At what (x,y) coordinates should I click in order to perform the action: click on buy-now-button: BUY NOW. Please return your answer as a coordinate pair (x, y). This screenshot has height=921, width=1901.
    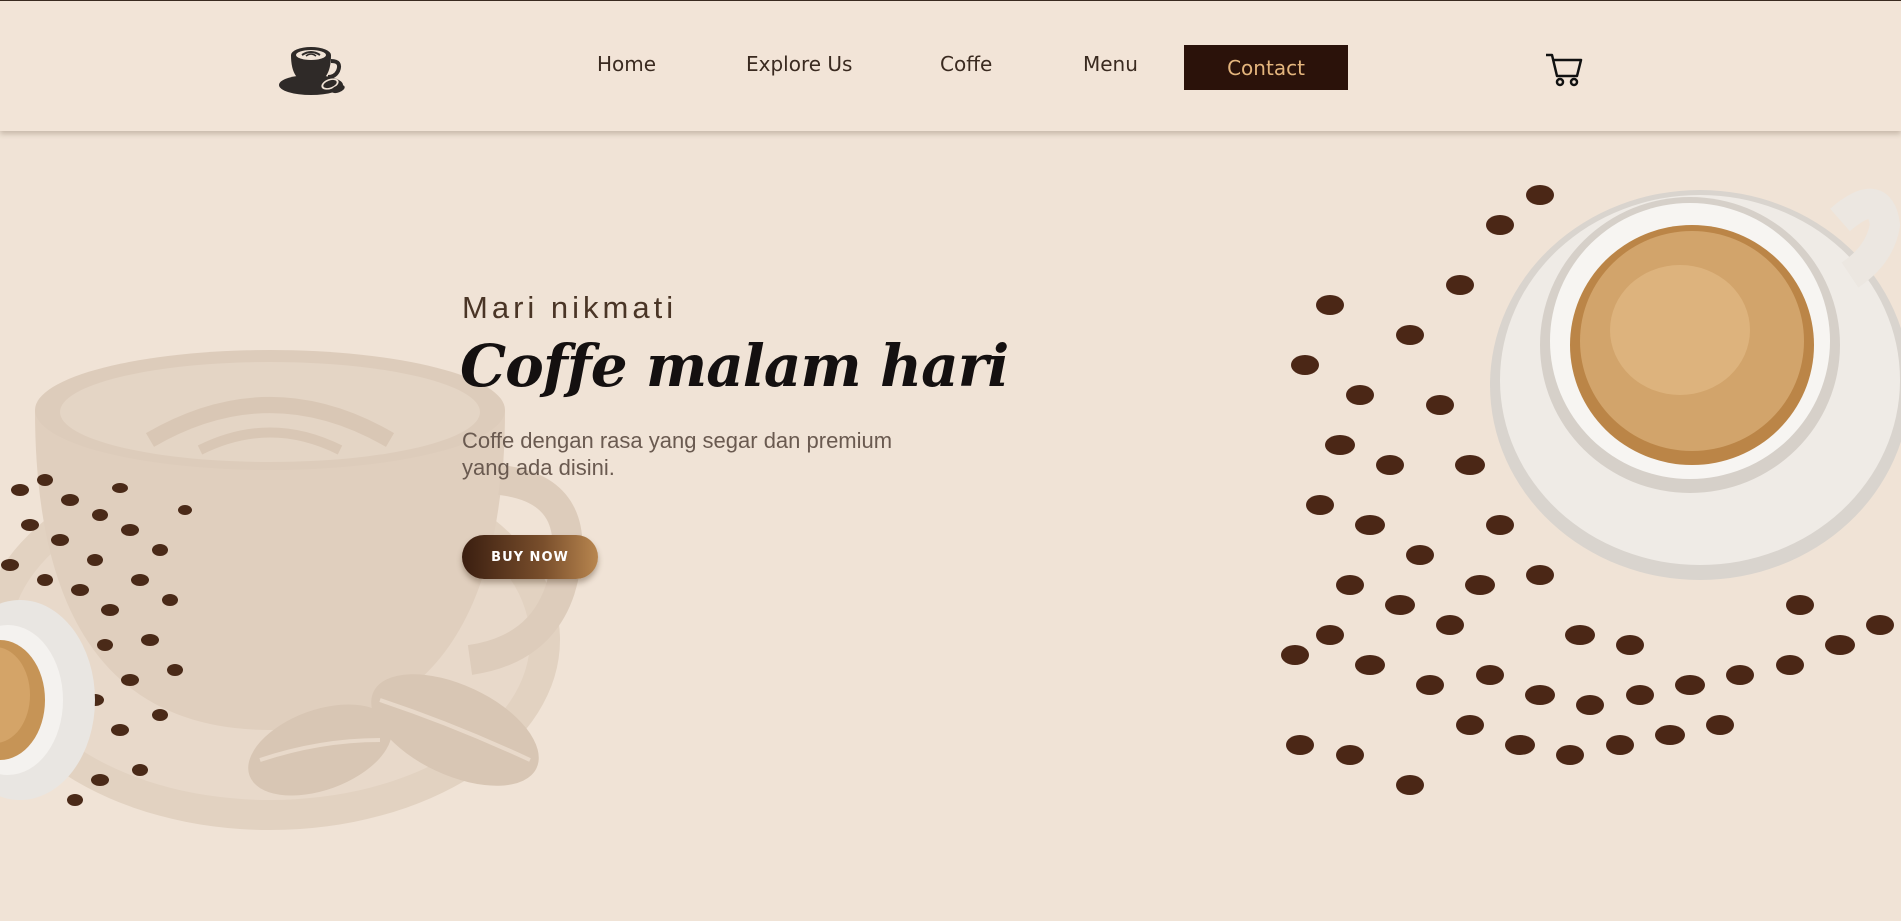
    Looking at the image, I should click on (530, 557).